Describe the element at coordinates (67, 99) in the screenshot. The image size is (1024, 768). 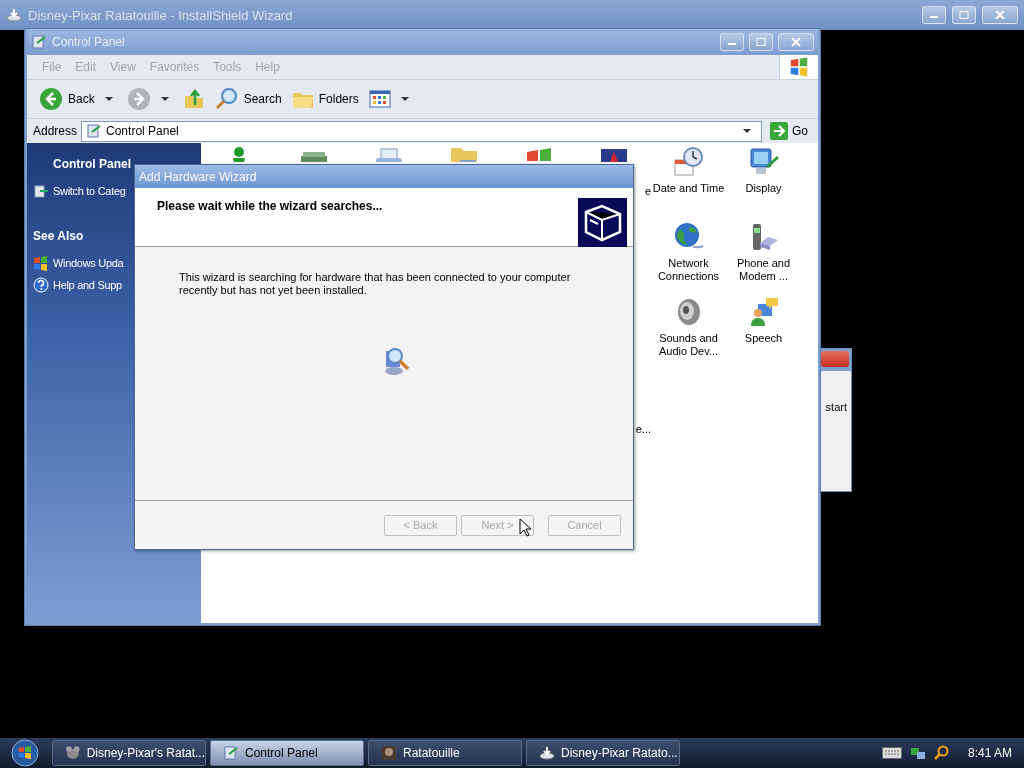
I see `back-button: Back` at that location.